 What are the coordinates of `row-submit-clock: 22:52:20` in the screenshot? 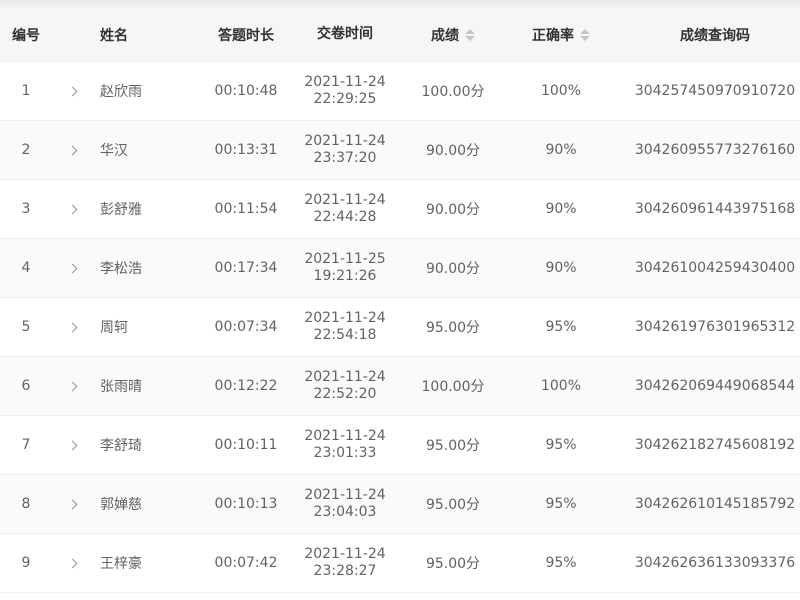 It's located at (345, 394).